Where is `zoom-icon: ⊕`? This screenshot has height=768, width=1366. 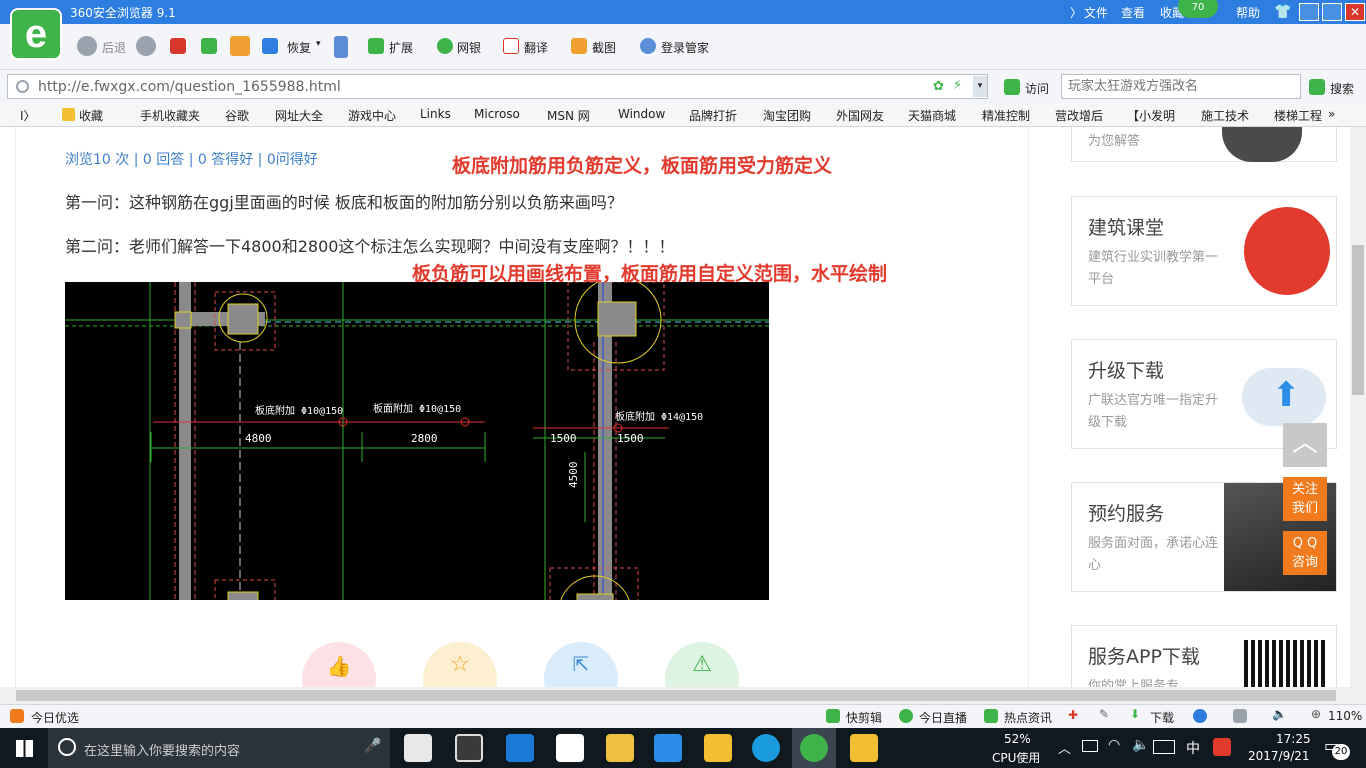 zoom-icon: ⊕ is located at coordinates (1316, 714).